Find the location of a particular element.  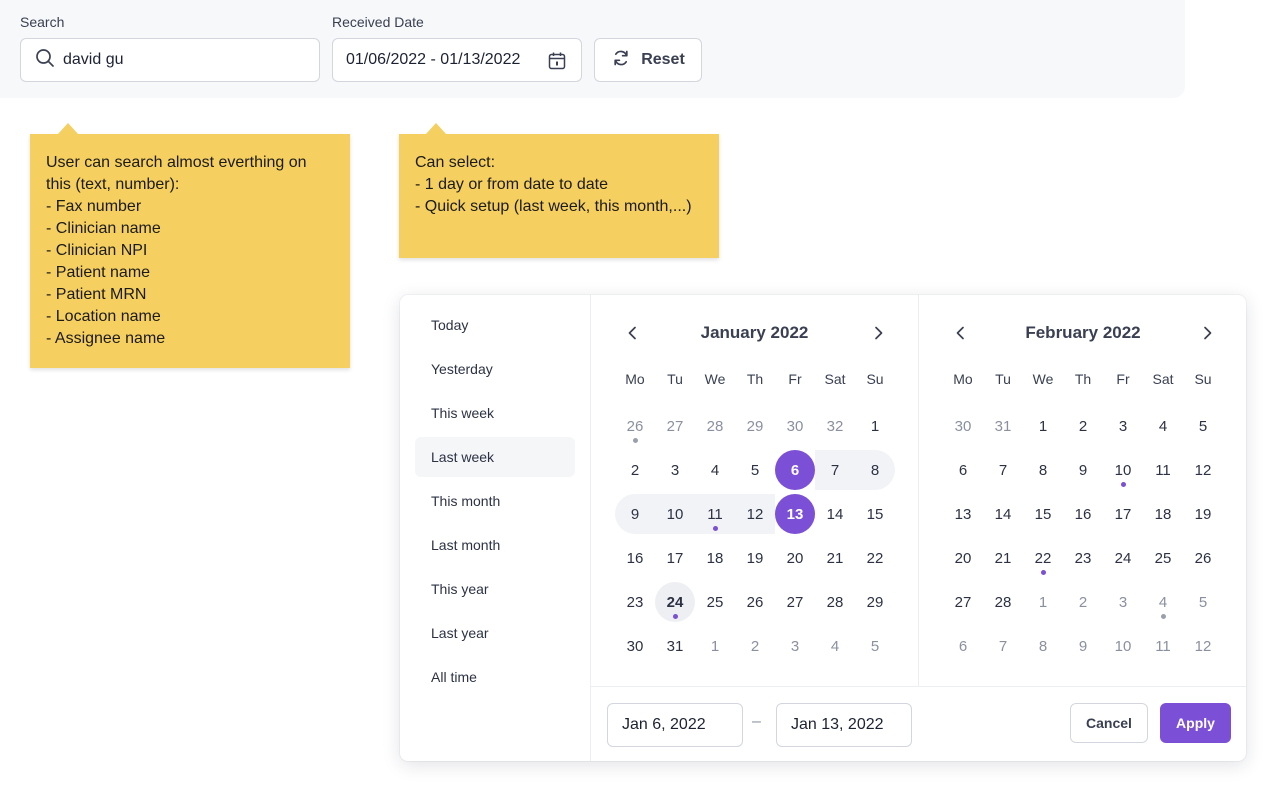

quick-range-item: This week is located at coordinates (495, 413).